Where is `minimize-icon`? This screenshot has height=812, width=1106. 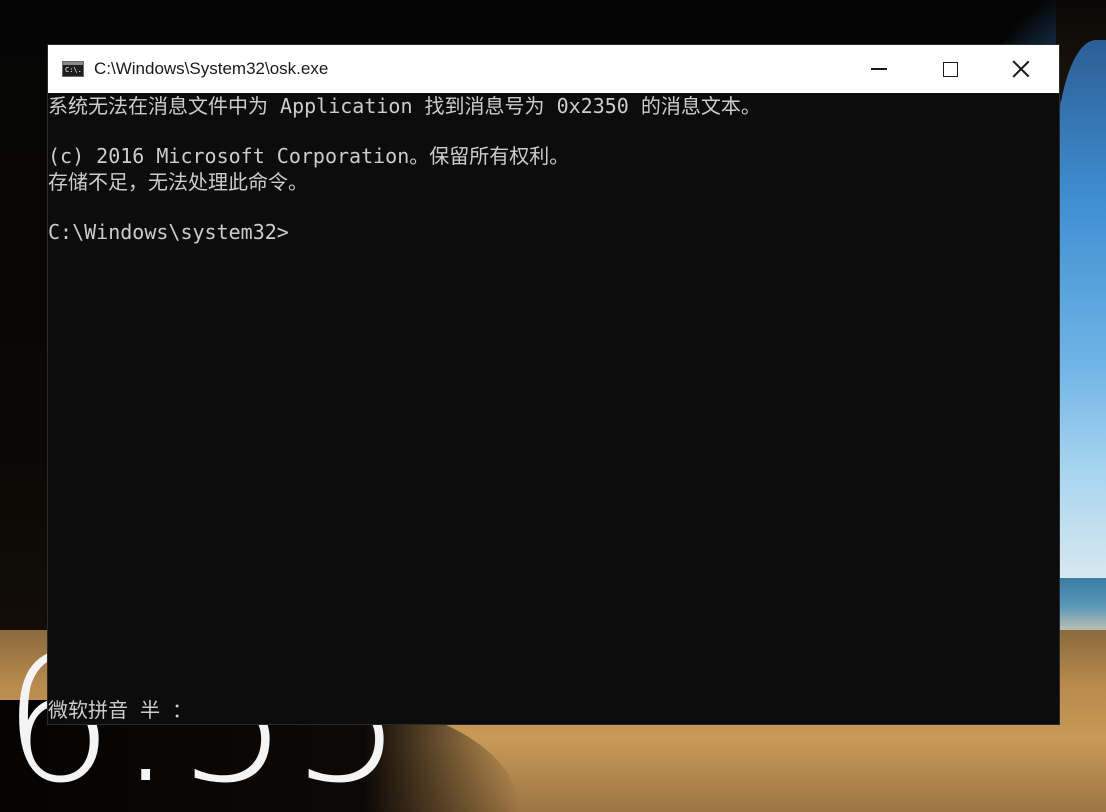
minimize-icon is located at coordinates (879, 69).